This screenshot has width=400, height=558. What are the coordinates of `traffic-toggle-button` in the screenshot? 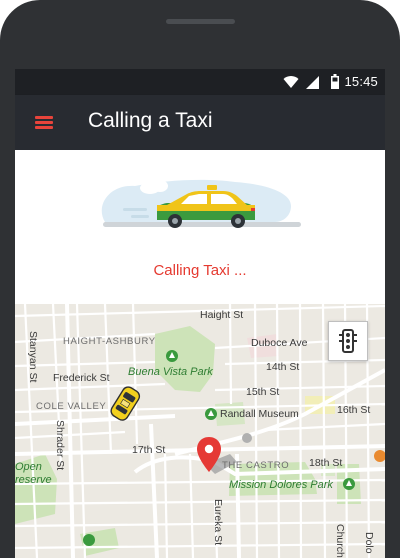 It's located at (348, 341).